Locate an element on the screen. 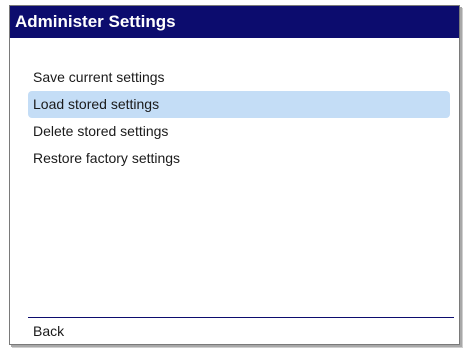 Image resolution: width=466 pixels, height=351 pixels. menu-item-load-stored-settings: Load stored settings is located at coordinates (239, 104).